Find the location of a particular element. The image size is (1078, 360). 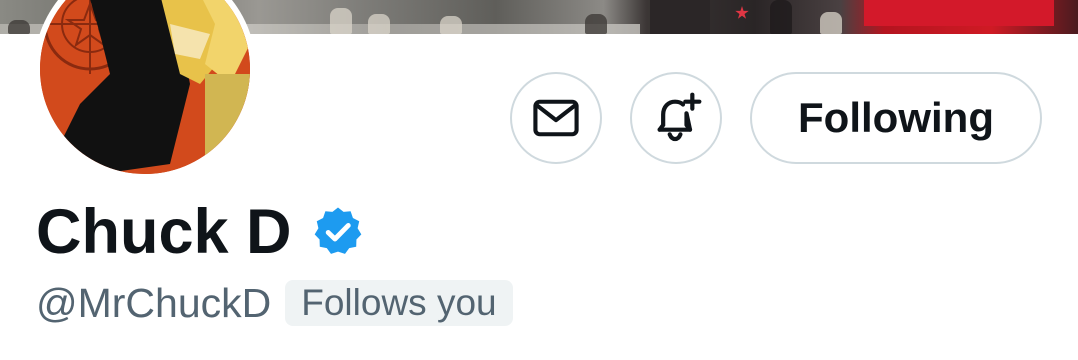

follows-you-badge: Follows you is located at coordinates (399, 303).